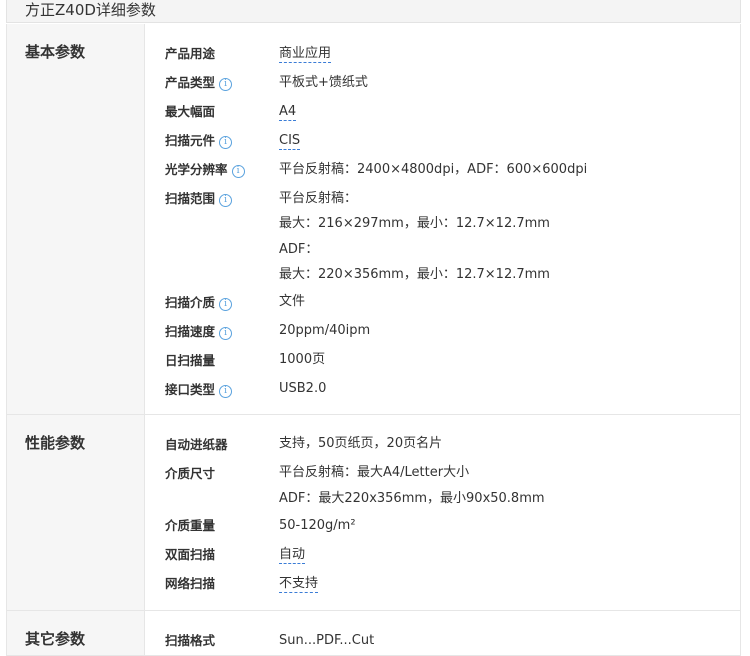  What do you see at coordinates (76, 512) in the screenshot?
I see `section-category: 性能参数` at bounding box center [76, 512].